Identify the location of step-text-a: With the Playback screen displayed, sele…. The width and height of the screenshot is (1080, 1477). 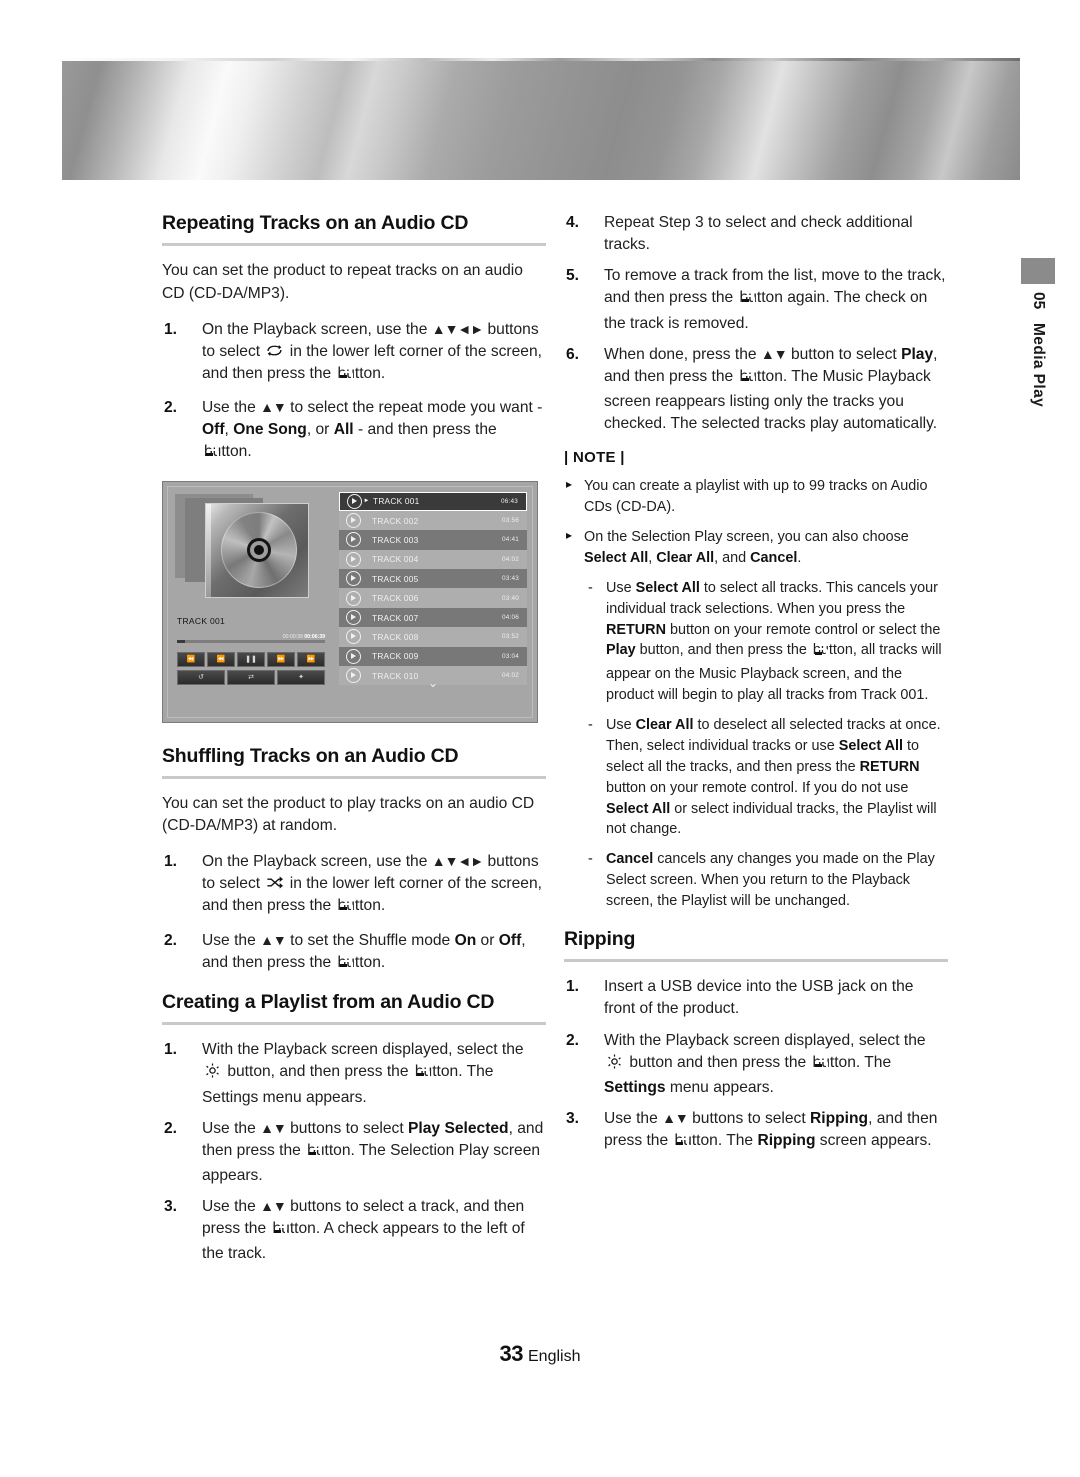
(765, 1040).